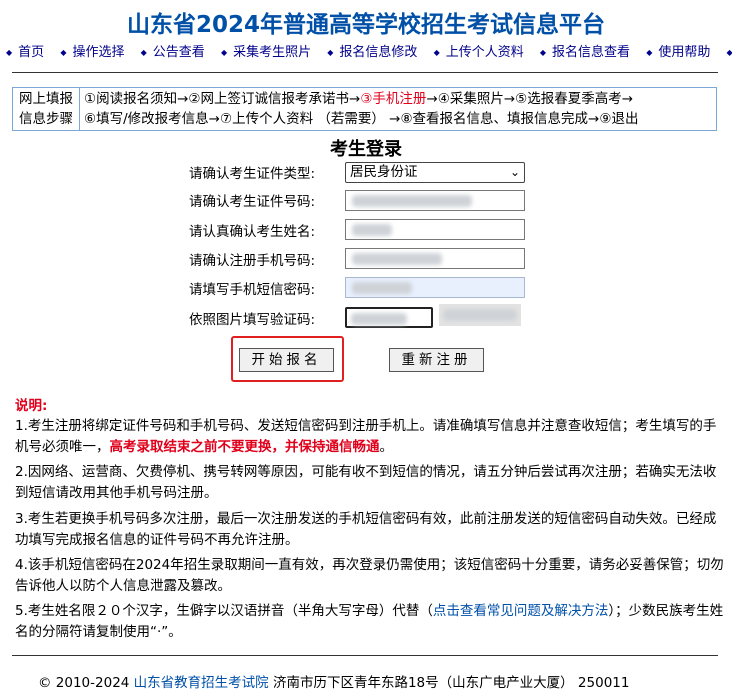 The height and width of the screenshot is (691, 732). I want to click on id-type-label: 请确认考生证件类型:, so click(267, 172).